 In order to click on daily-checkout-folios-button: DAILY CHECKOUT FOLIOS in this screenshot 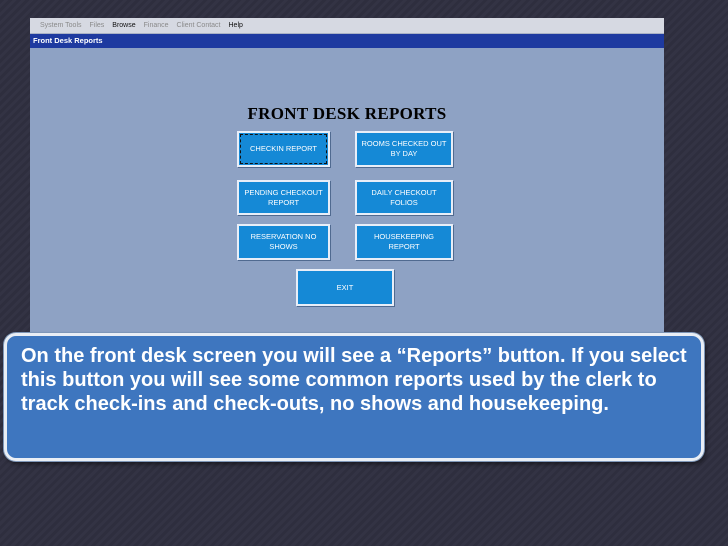, I will do `click(404, 197)`.